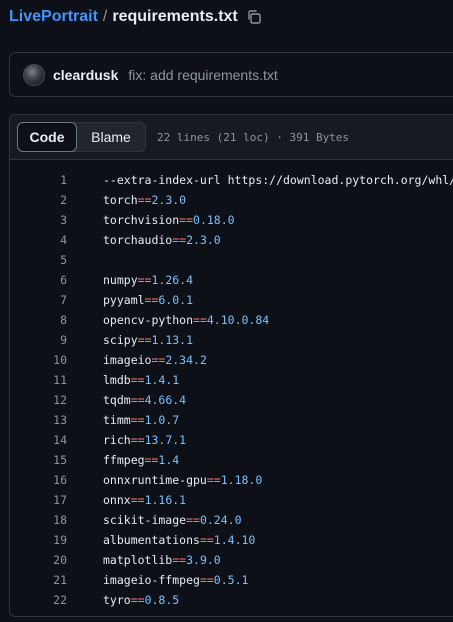  Describe the element at coordinates (169, 200) in the screenshot. I see `package-version: 2.3.0` at that location.